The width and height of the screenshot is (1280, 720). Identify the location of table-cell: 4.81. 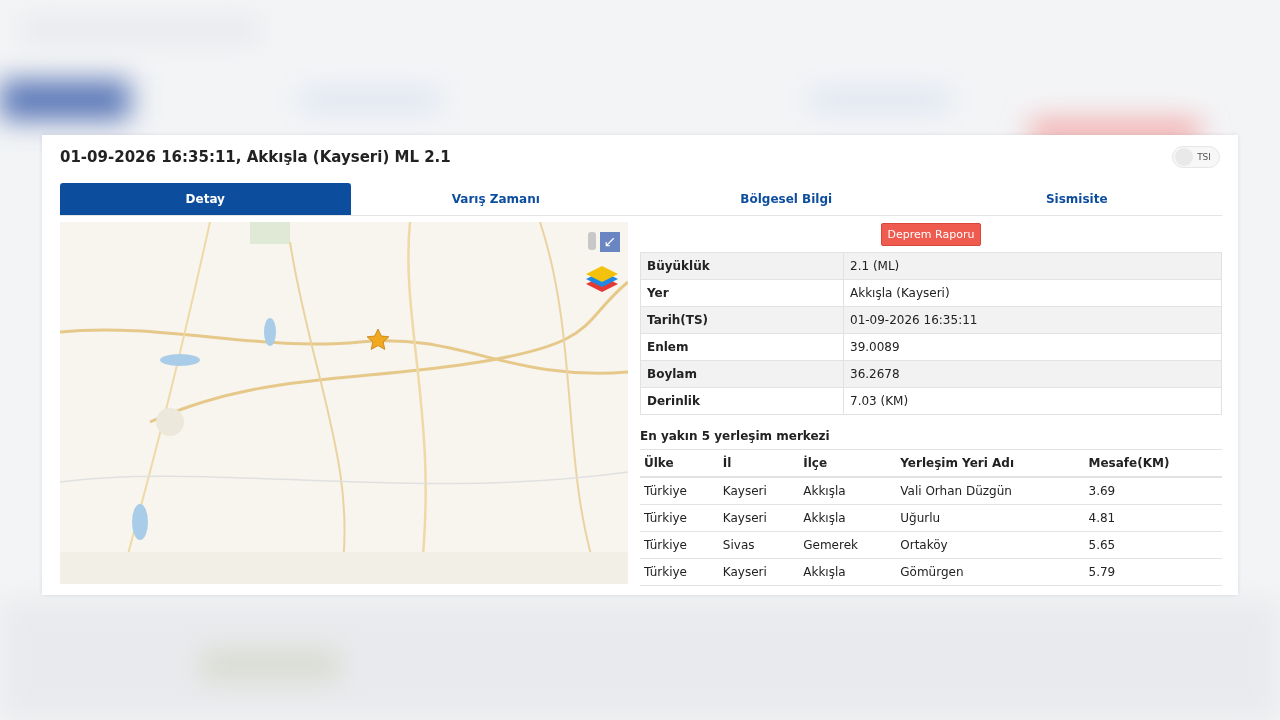
(1153, 518).